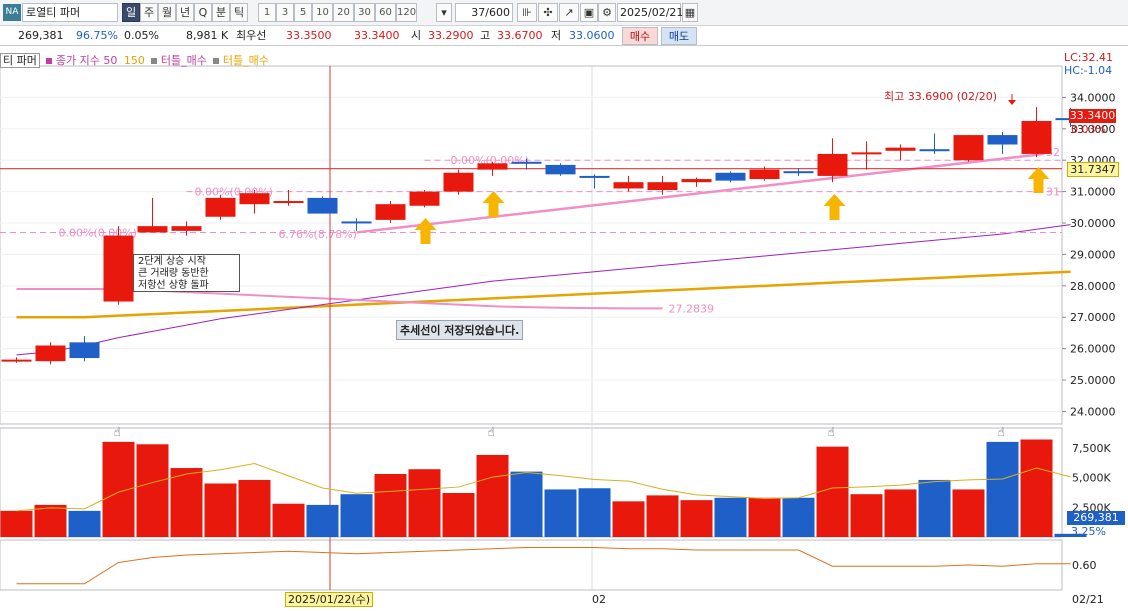 This screenshot has height=611, width=1128. I want to click on note-box: 2단계 상승 시작 큰 거래량 동반한 저항선 상향 돌파, so click(186, 273).